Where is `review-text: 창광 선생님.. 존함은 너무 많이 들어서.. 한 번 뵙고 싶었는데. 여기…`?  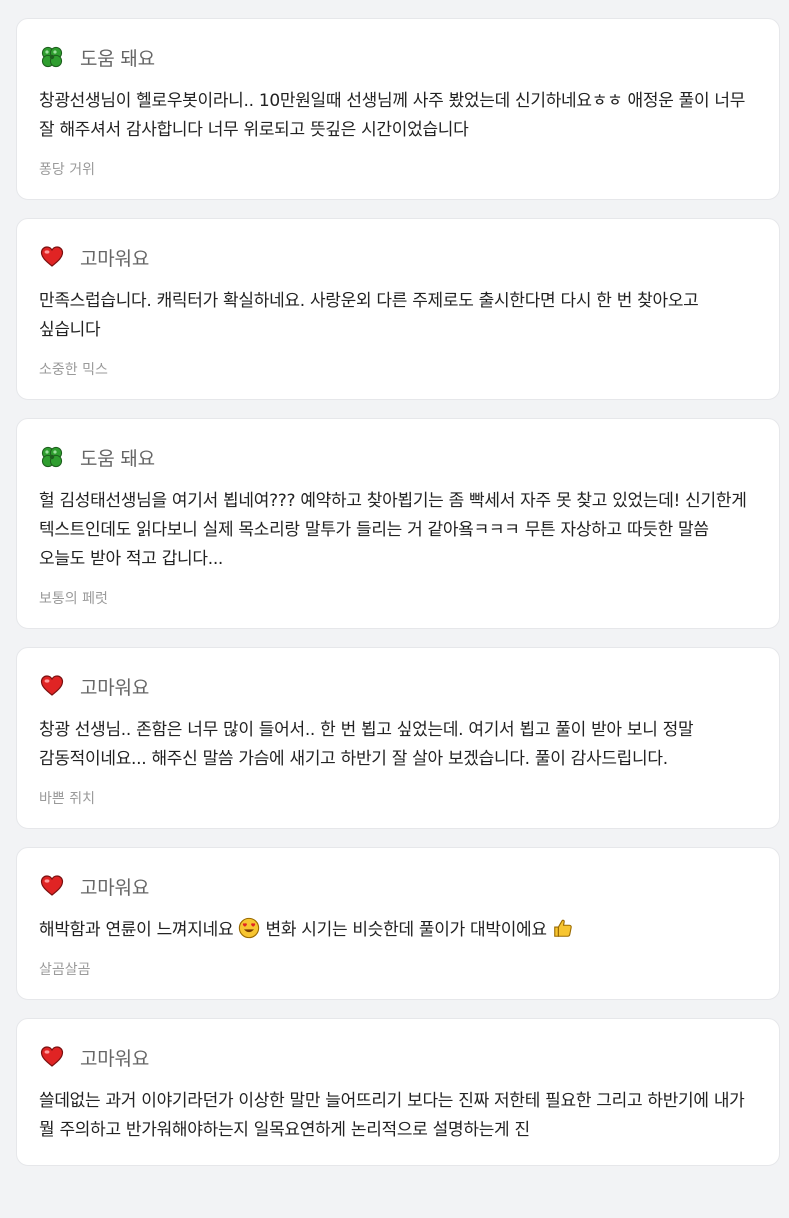 review-text: 창광 선생님.. 존함은 너무 많이 들어서.. 한 번 뵙고 싶었는데. 여기… is located at coordinates (366, 744).